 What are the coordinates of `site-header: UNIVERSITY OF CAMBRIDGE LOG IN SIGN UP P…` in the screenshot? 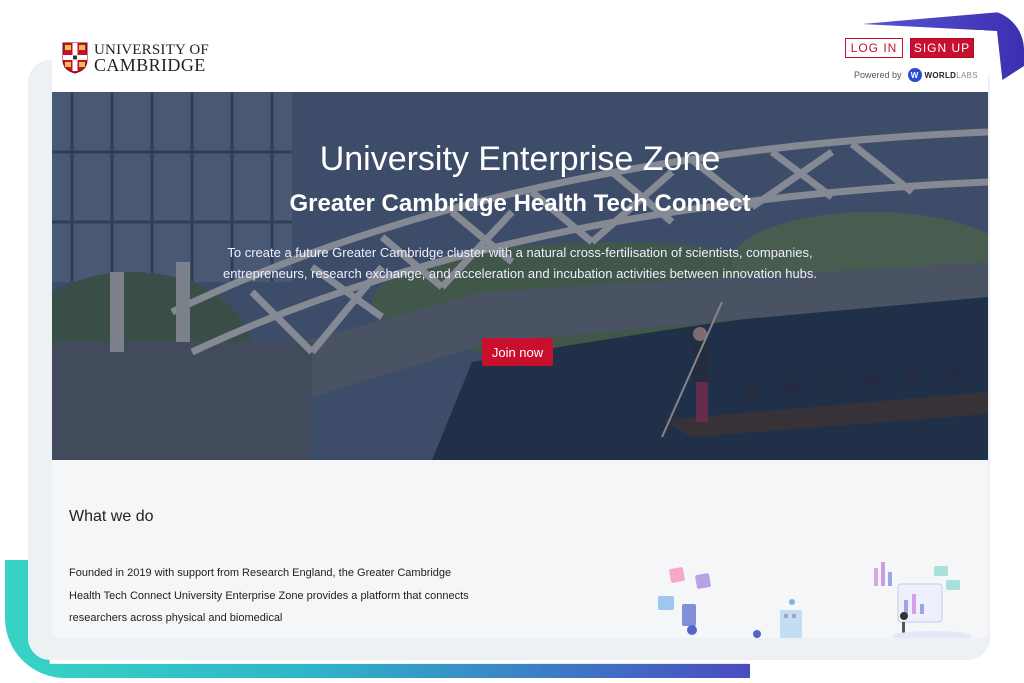 It's located at (520, 61).